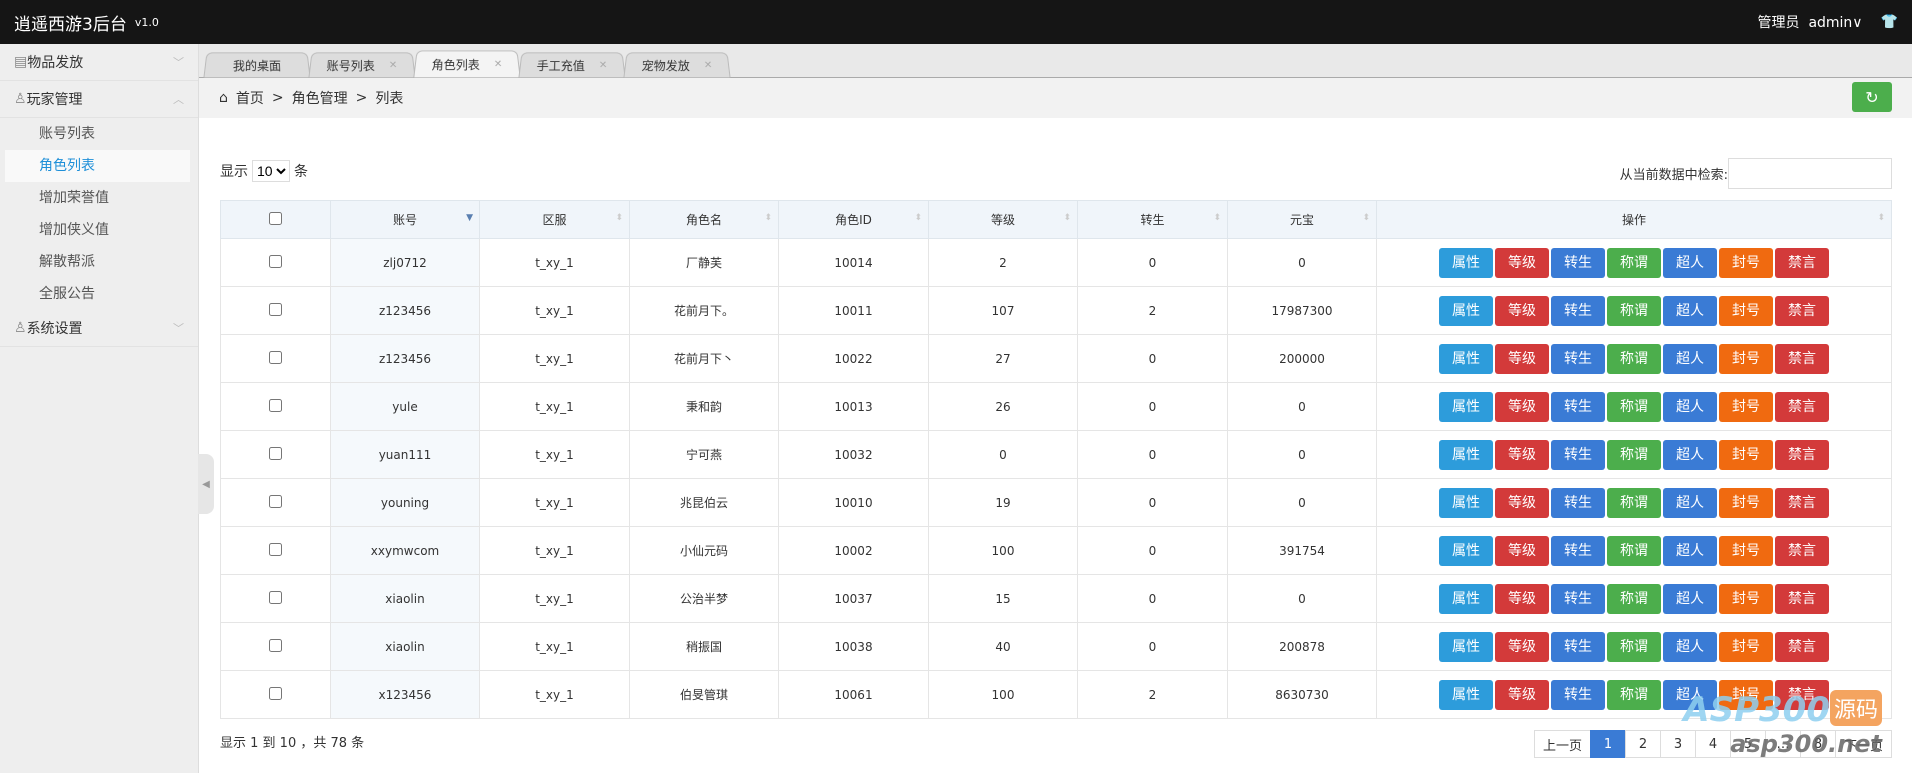 The width and height of the screenshot is (1912, 773). I want to click on column-header: 操作 ⬍, so click(1634, 219).